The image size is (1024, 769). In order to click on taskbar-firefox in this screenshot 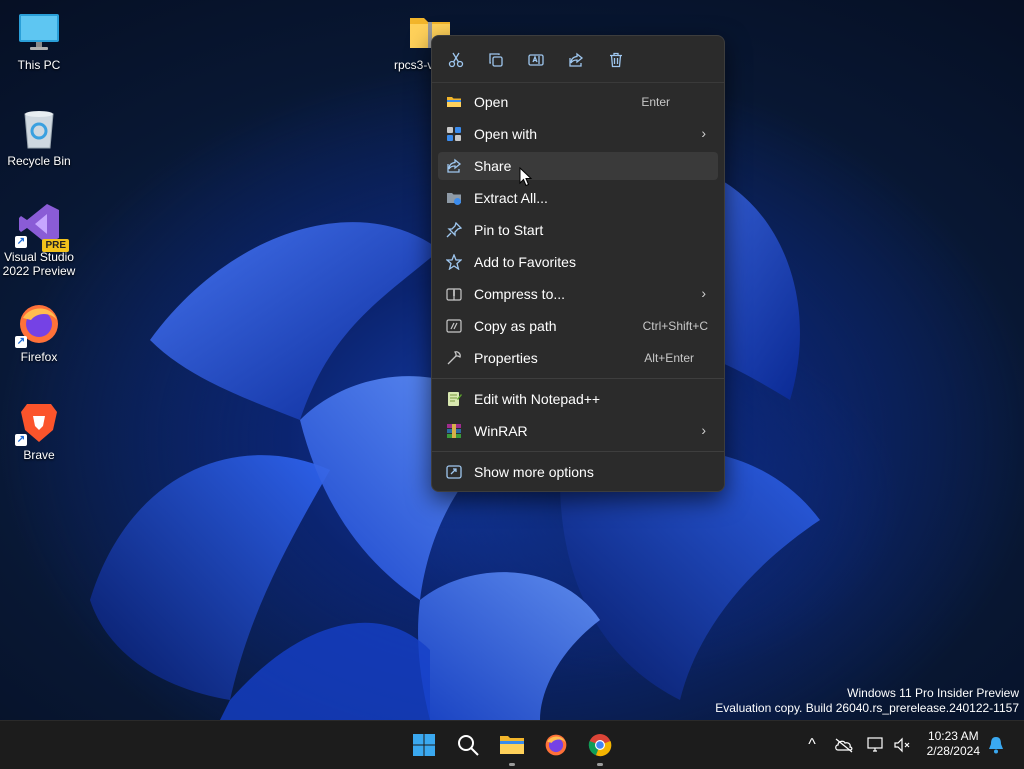, I will do `click(556, 745)`.